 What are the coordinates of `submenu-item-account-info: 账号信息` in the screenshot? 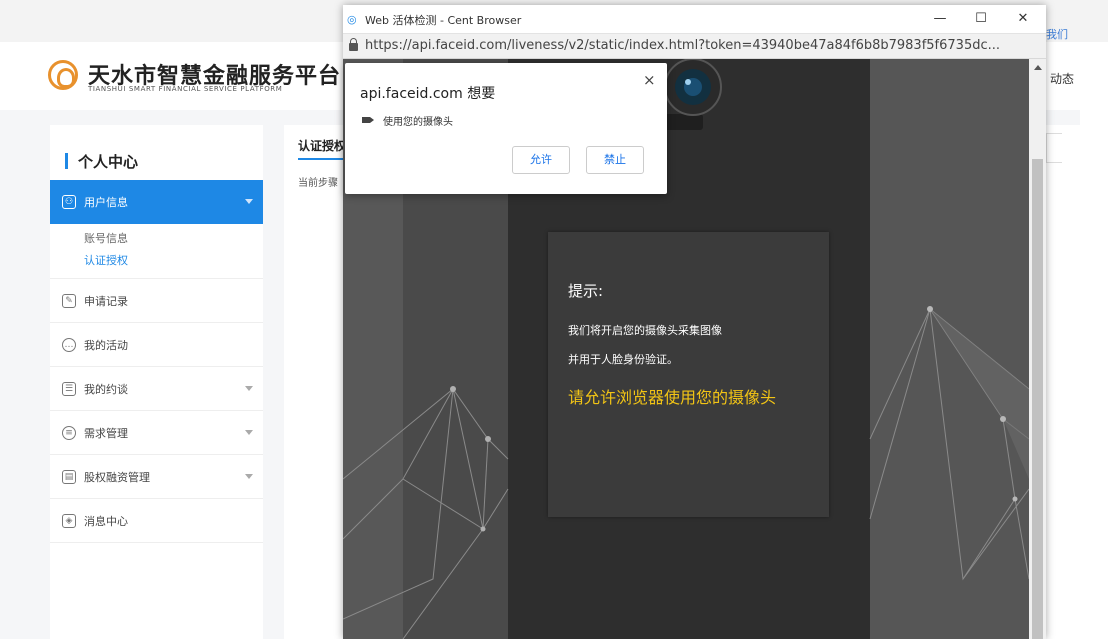 It's located at (173, 239).